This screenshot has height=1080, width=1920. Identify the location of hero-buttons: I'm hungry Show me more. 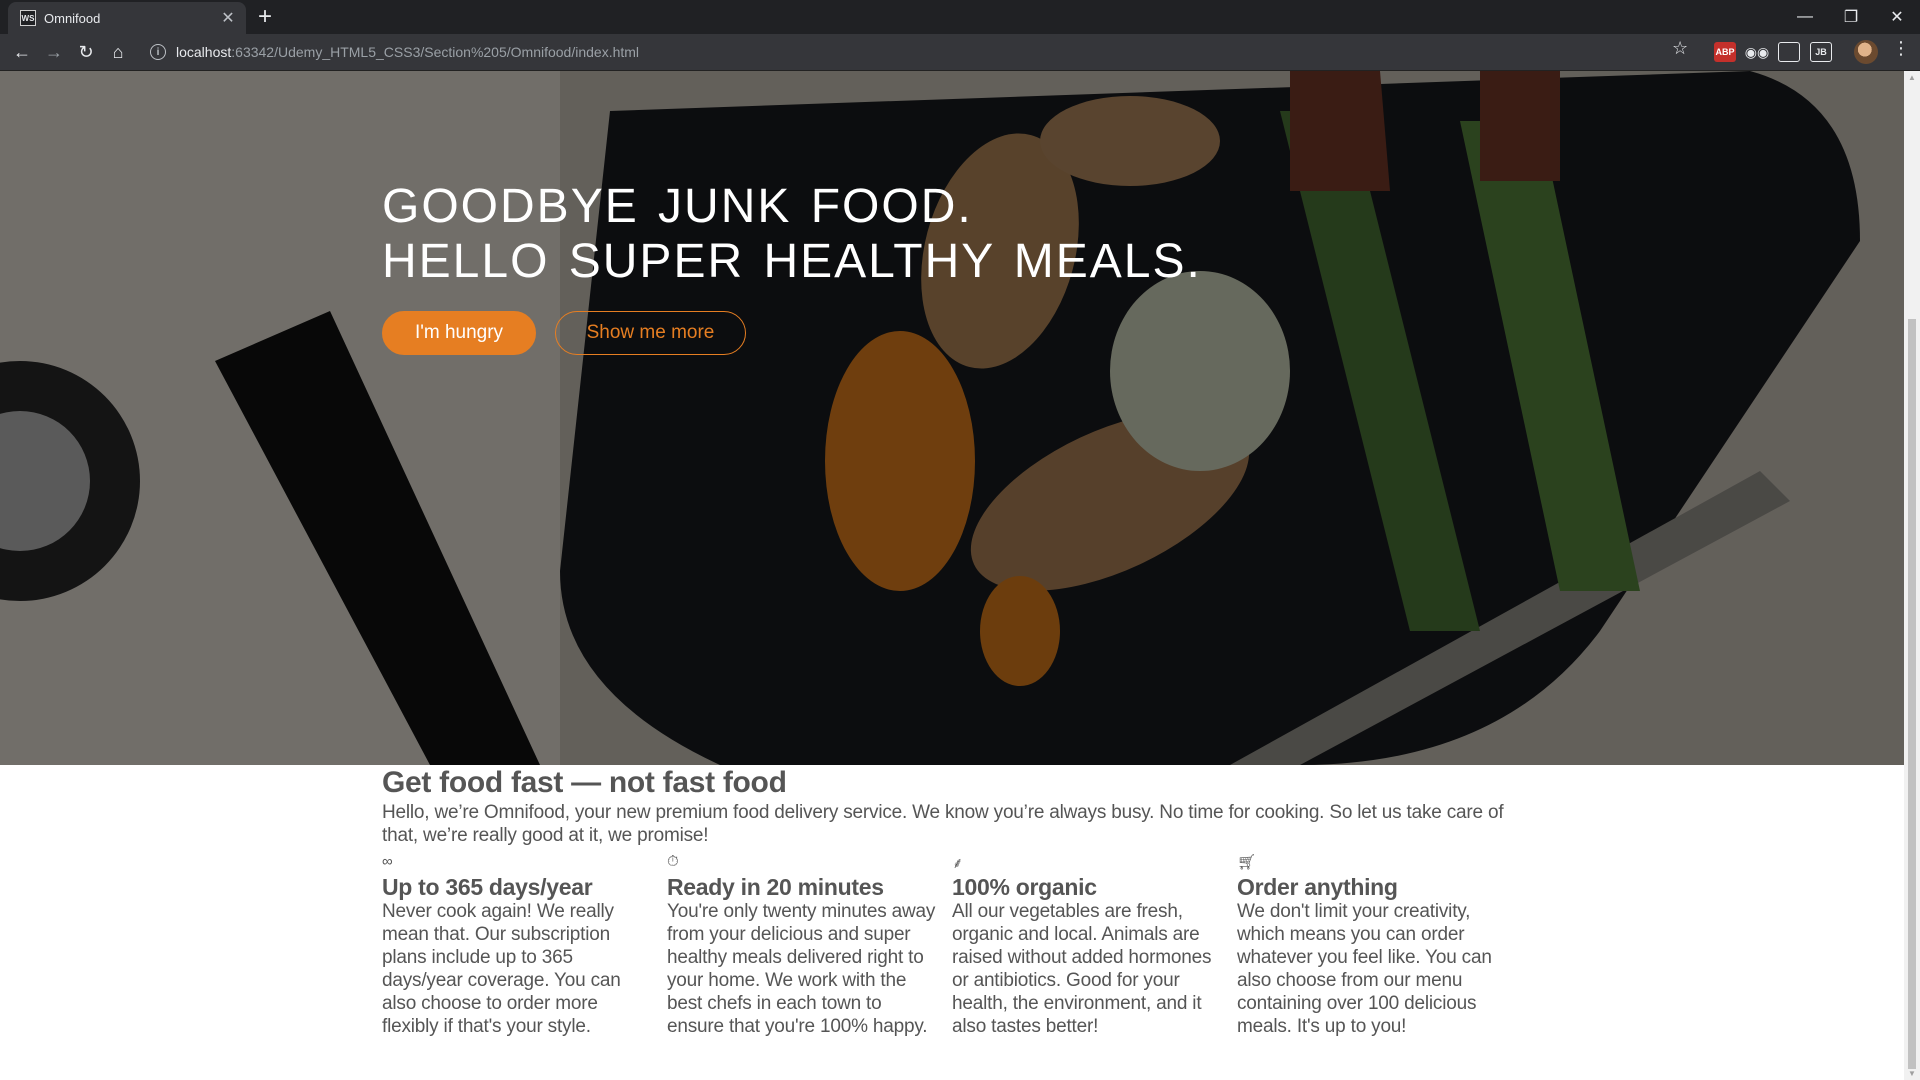
(792, 333).